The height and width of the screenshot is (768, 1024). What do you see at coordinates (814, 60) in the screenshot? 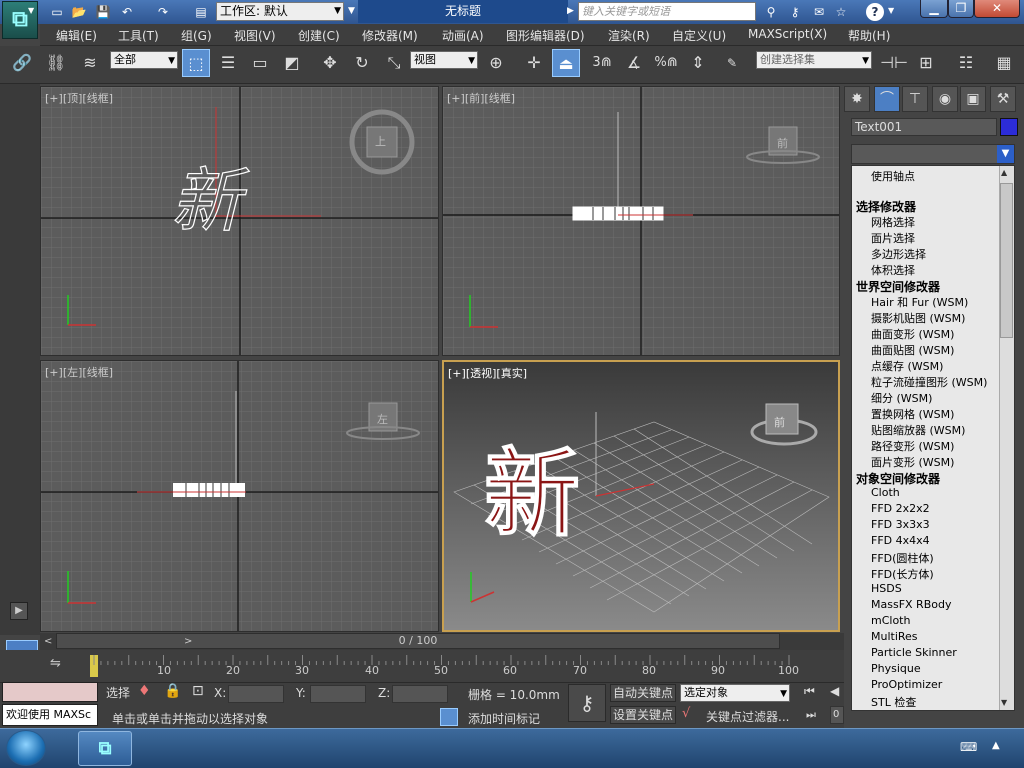
I see `named-selection-set-dropdown: 创建选择集 ▼` at bounding box center [814, 60].